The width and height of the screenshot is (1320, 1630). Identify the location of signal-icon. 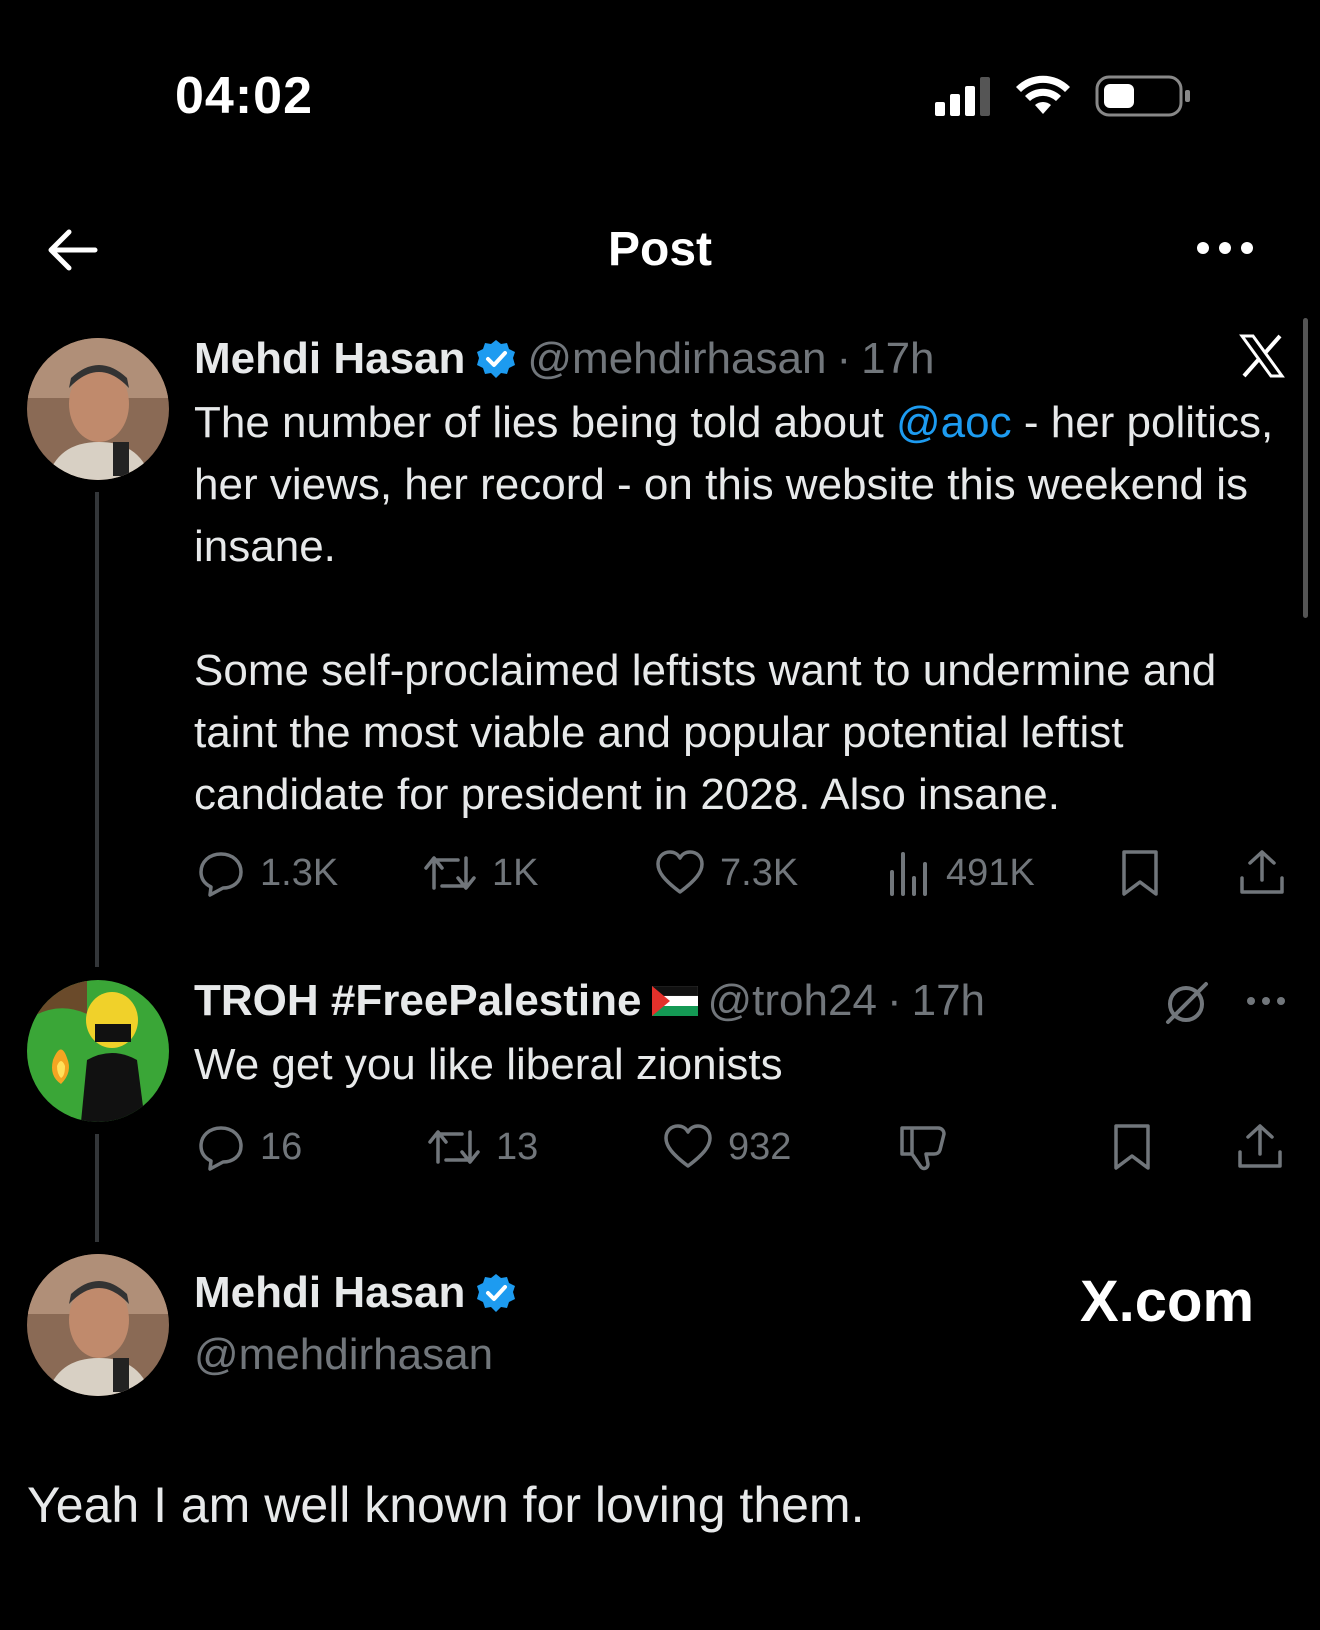
(962, 96).